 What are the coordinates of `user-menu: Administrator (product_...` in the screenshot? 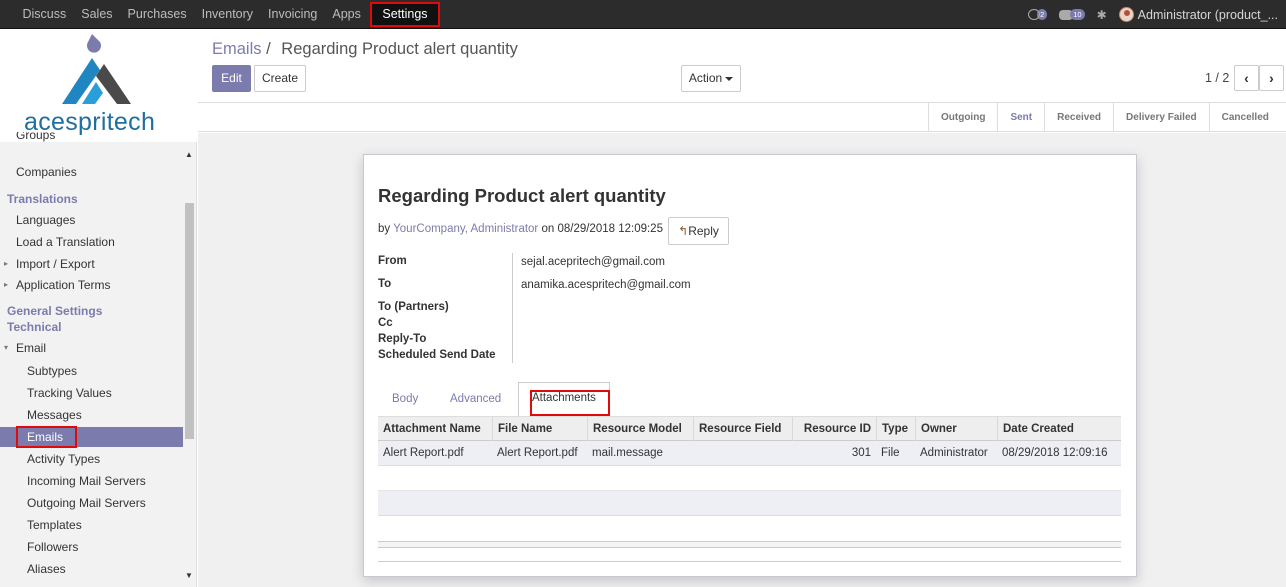 It's located at (1198, 14).